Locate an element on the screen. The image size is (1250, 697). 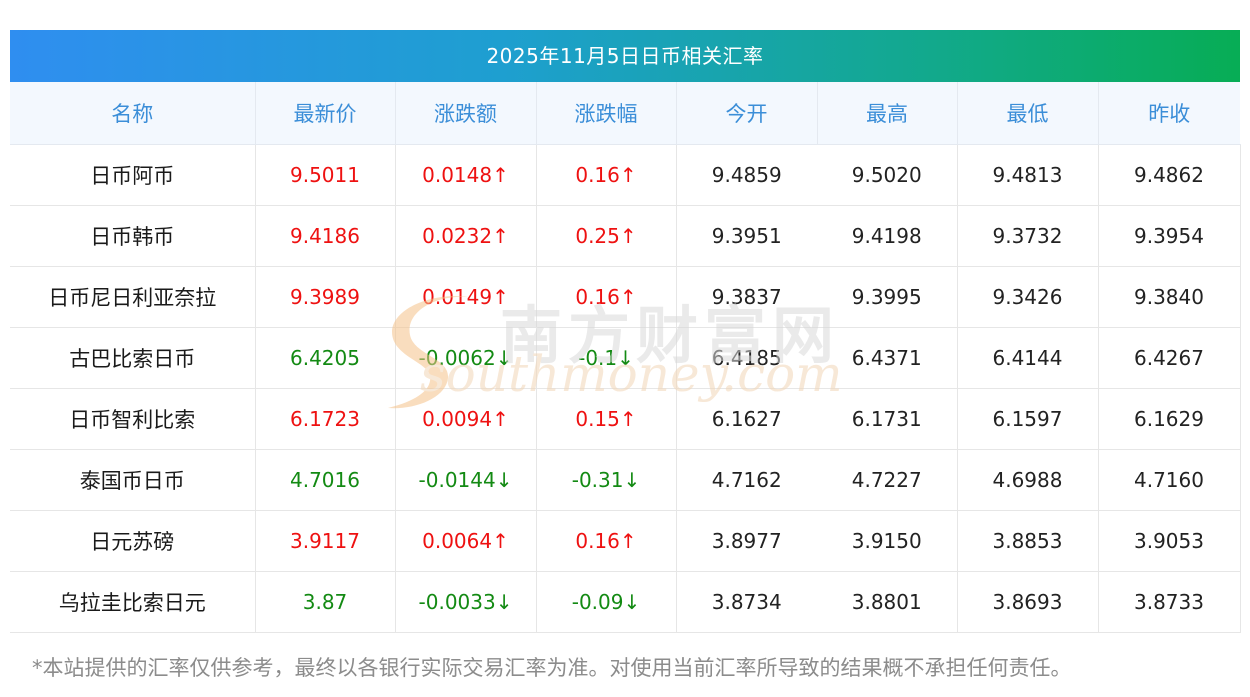
cell-low: 9.3426 is located at coordinates (1028, 297).